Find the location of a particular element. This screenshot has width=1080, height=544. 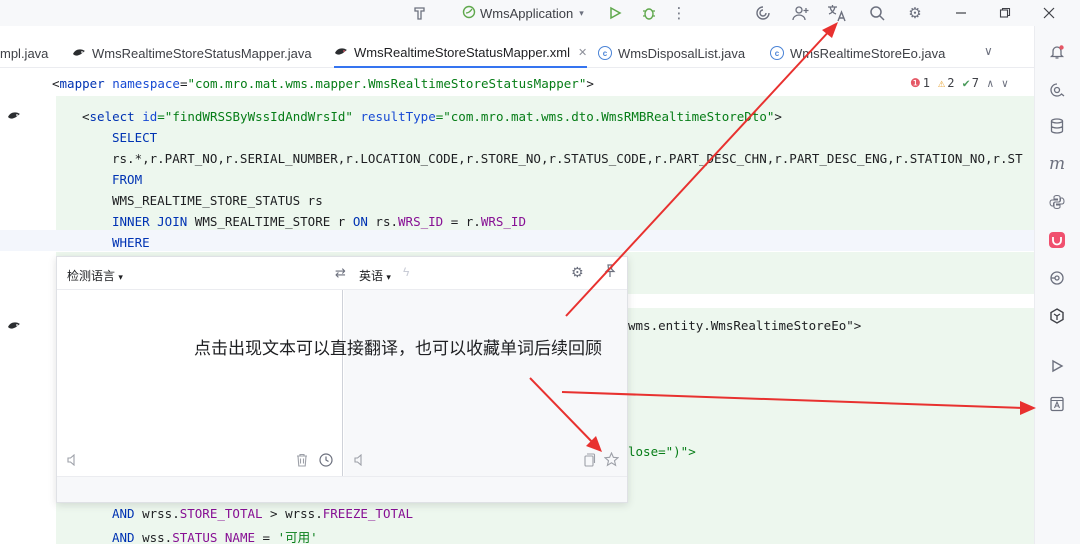

ai-chat-icon is located at coordinates (1057, 90).